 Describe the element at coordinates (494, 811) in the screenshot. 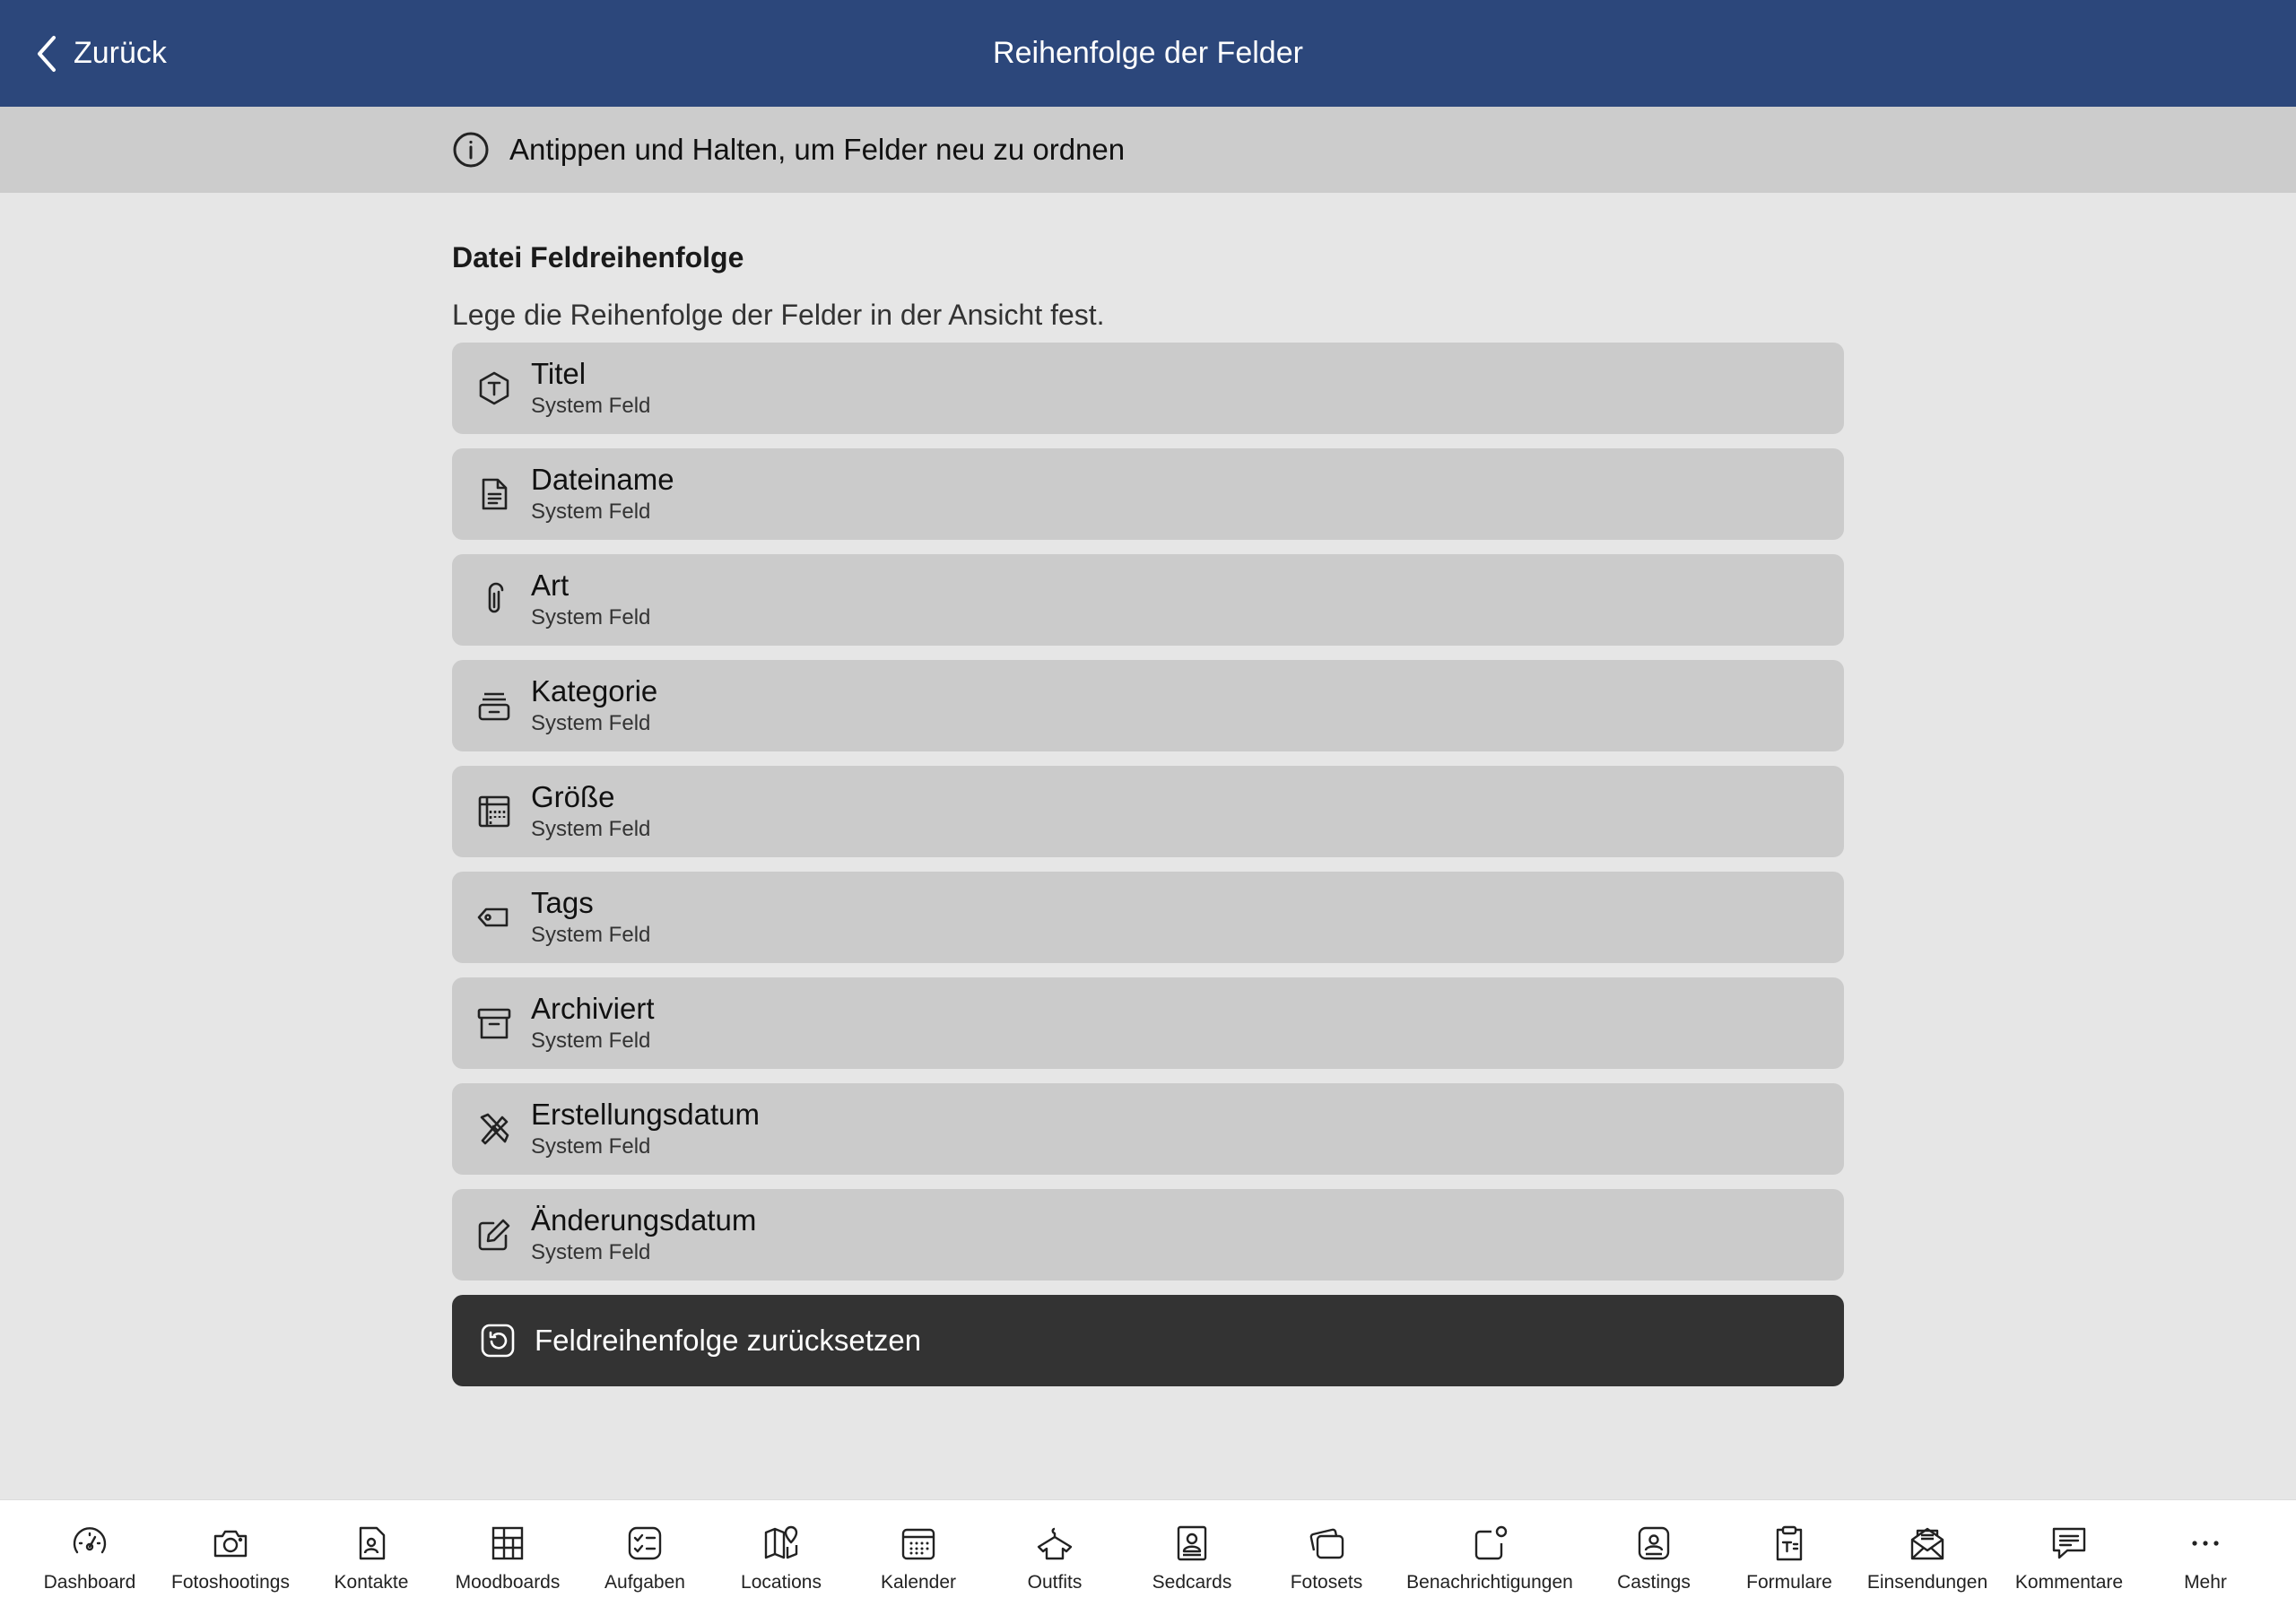

I see `ruler-icon` at that location.